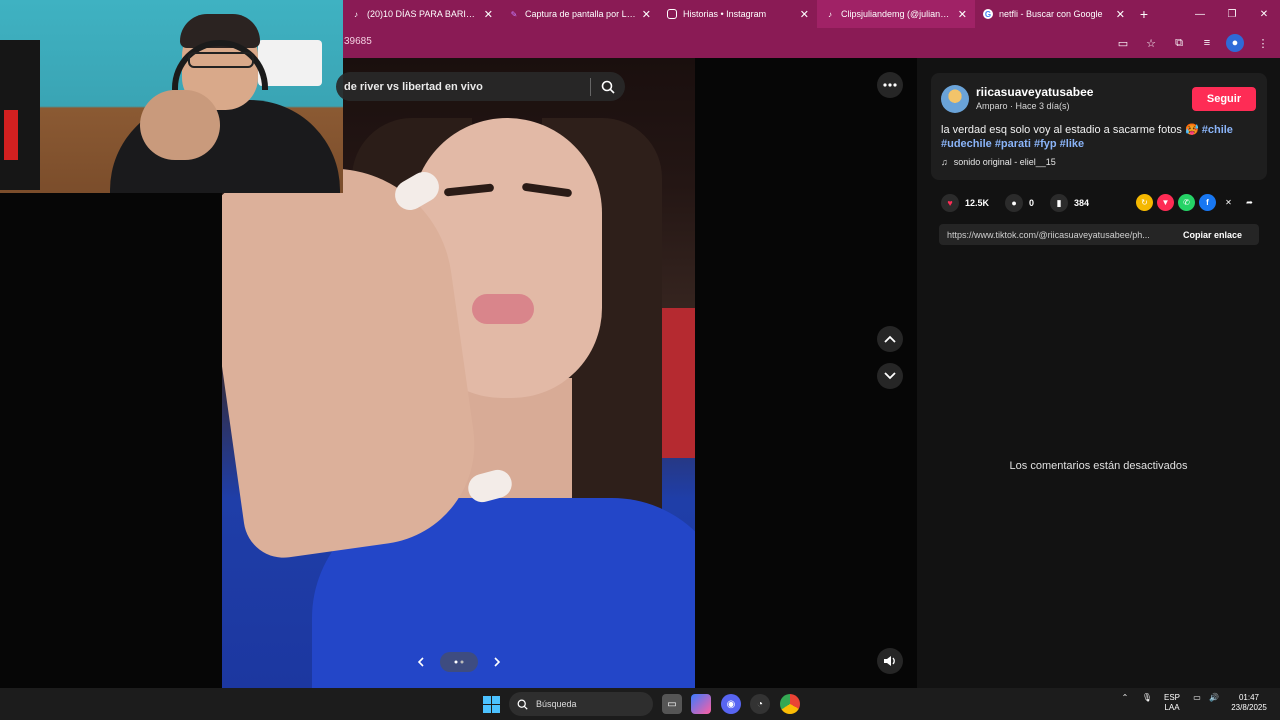  Describe the element at coordinates (701, 704) in the screenshot. I see `copilot-icon` at that location.